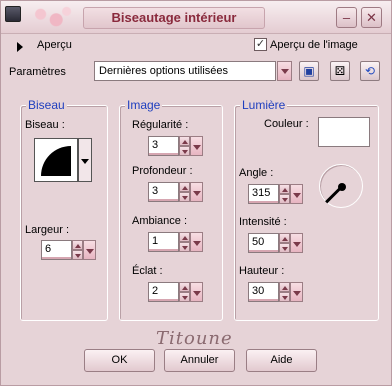 The image size is (392, 386). Describe the element at coordinates (196, 242) in the screenshot. I see `ambience-dropdown-button` at that location.